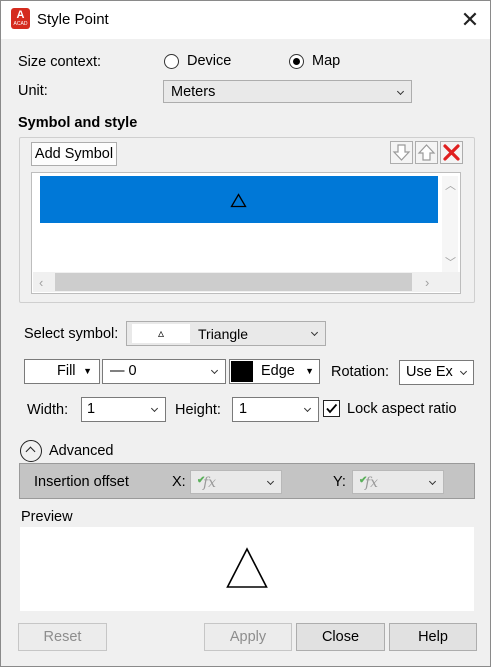 Image resolution: width=491 pixels, height=667 pixels. I want to click on checkmark-icon, so click(332, 408).